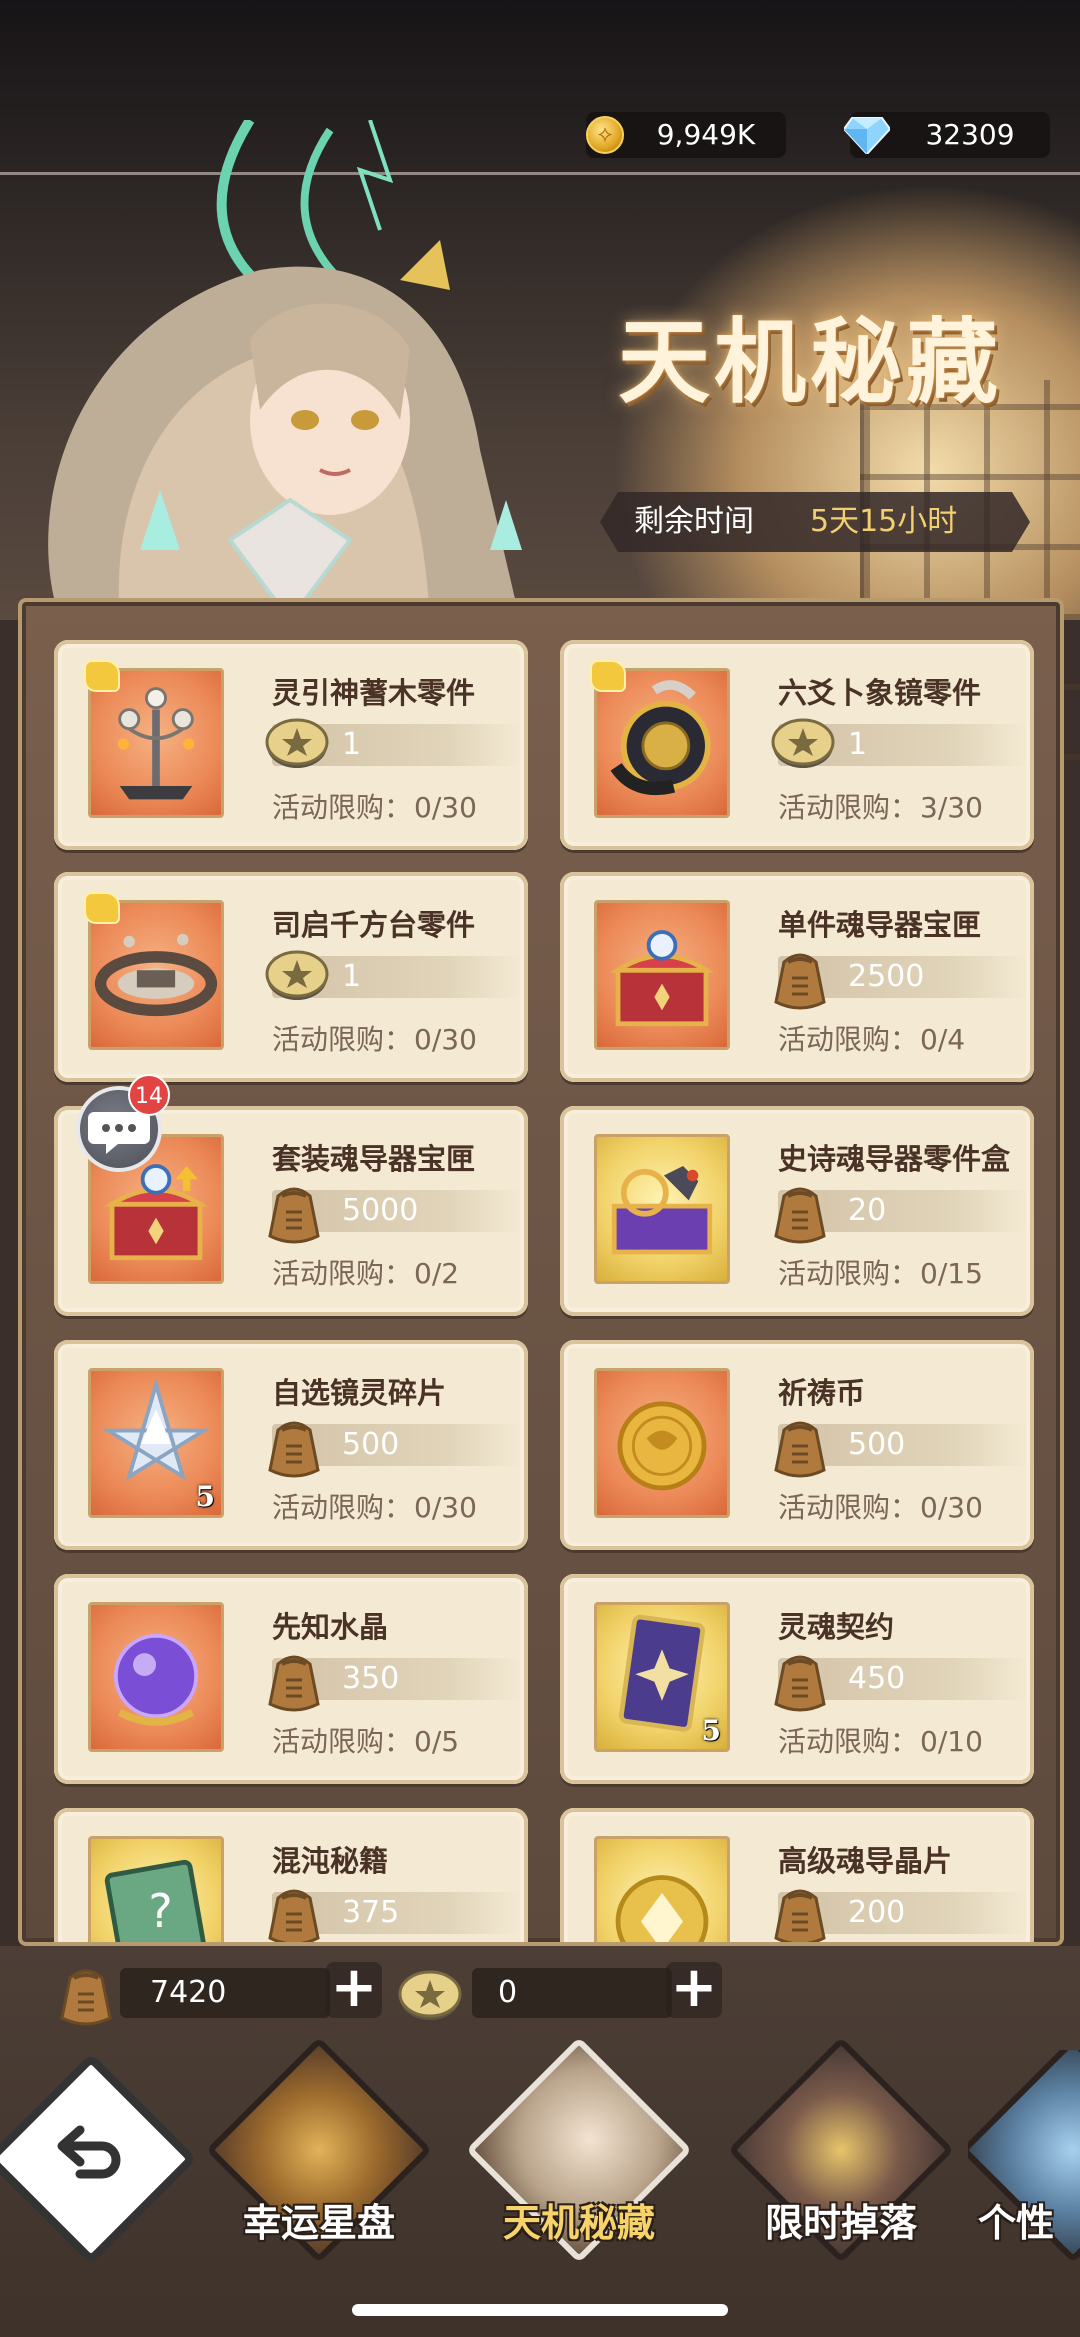  Describe the element at coordinates (662, 1677) in the screenshot. I see `item-thumbnail: 5` at that location.